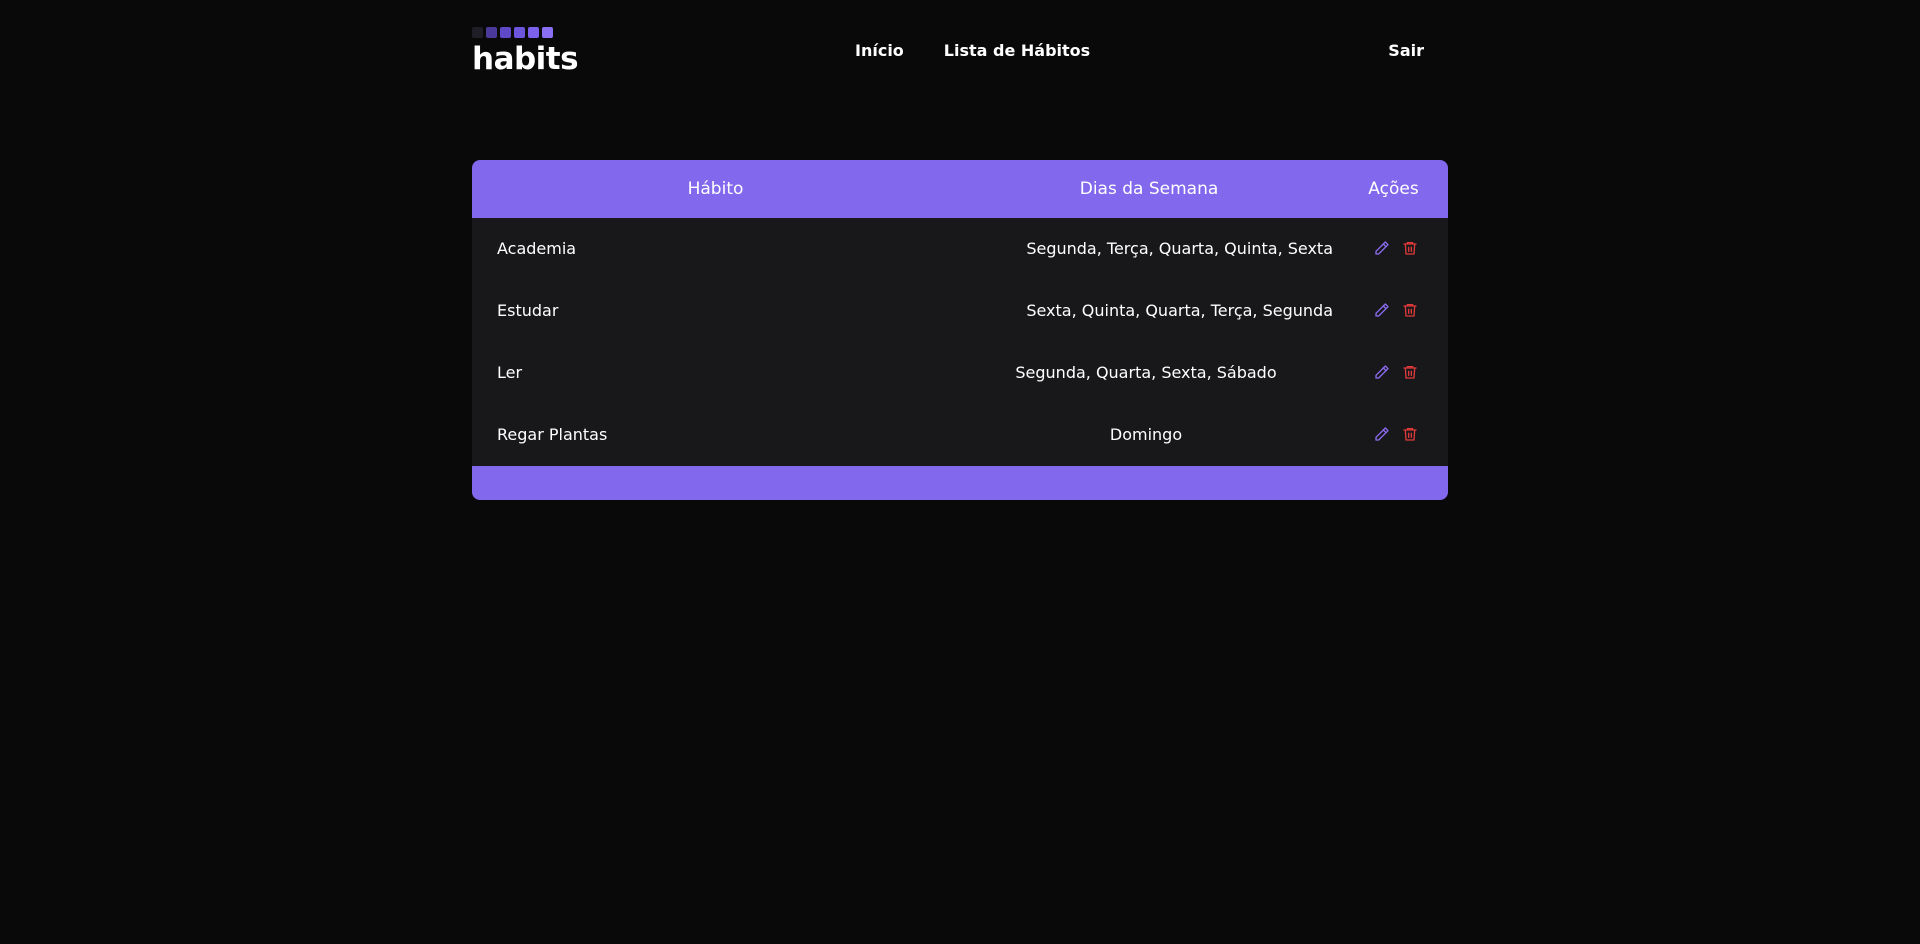  I want to click on nav-link-inicio: Início, so click(879, 50).